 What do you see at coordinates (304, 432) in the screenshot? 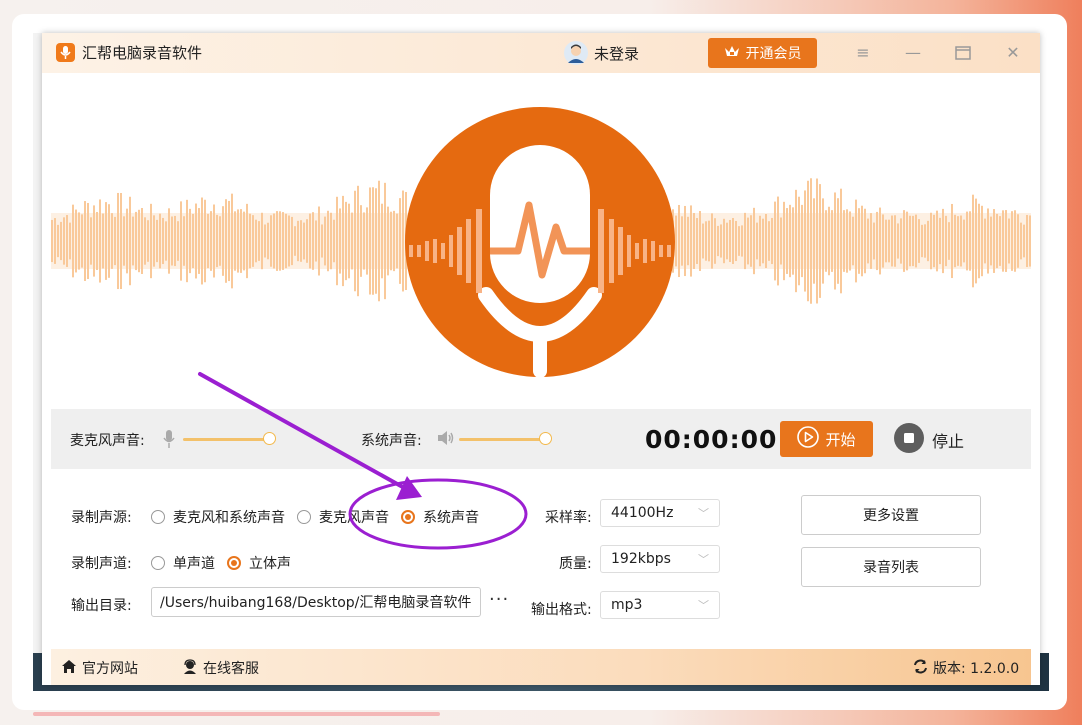
I see `annotation-arrow` at bounding box center [304, 432].